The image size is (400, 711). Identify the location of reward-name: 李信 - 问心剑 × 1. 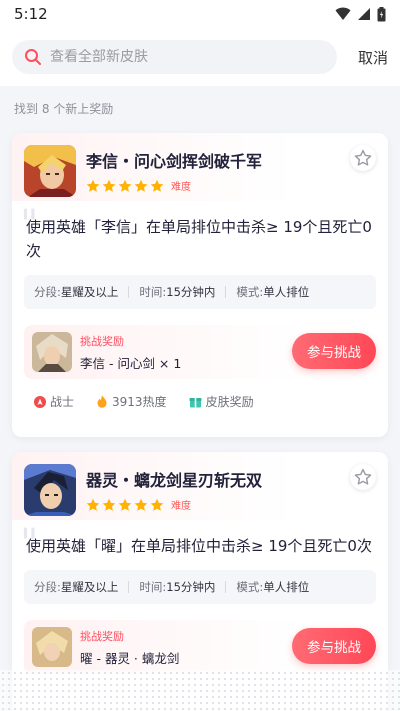
(131, 363).